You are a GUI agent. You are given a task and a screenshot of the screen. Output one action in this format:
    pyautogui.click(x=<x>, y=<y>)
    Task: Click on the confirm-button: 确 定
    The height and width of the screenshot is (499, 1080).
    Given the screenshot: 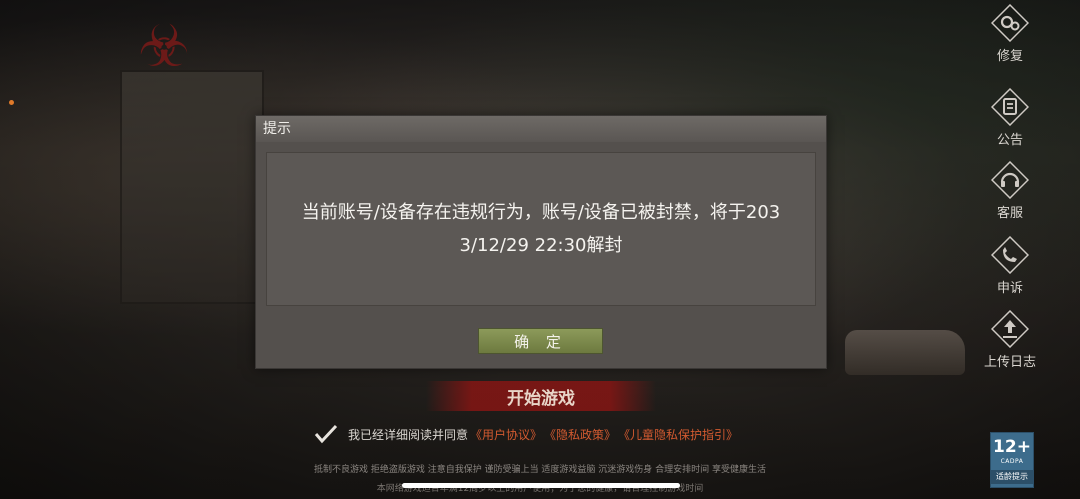 What is the action you would take?
    pyautogui.click(x=540, y=341)
    